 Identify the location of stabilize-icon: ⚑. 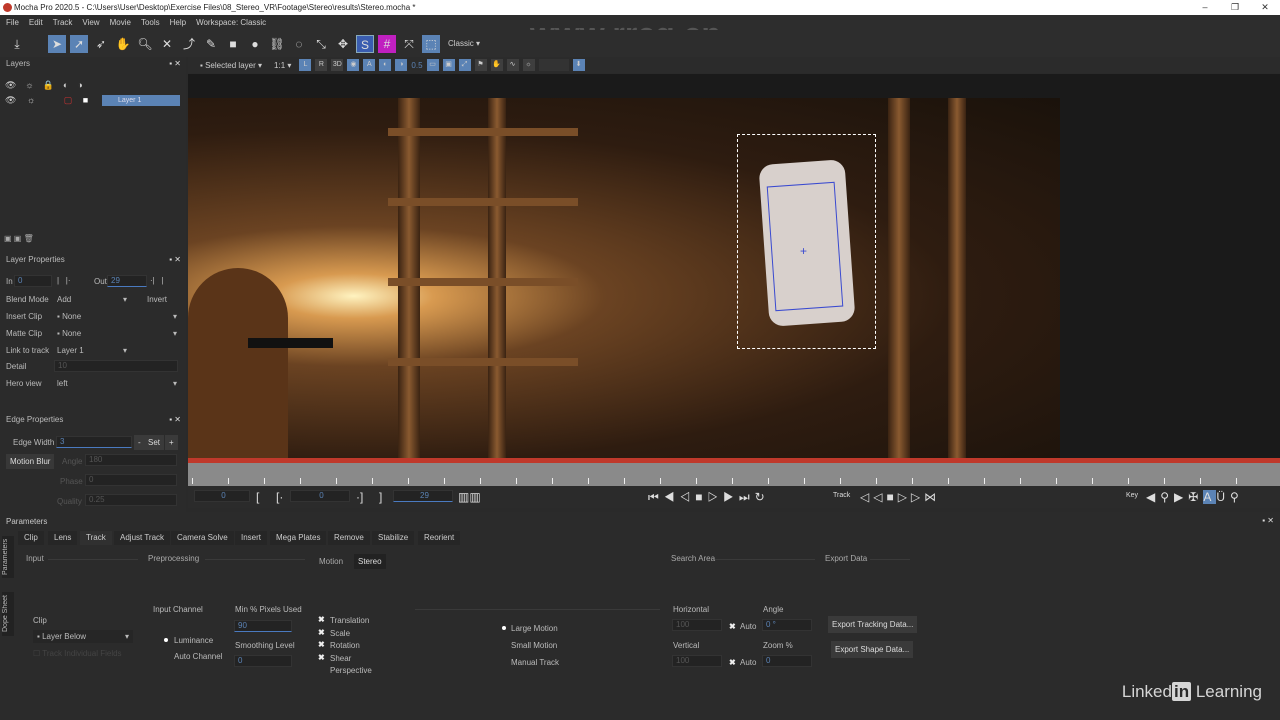
(480, 65).